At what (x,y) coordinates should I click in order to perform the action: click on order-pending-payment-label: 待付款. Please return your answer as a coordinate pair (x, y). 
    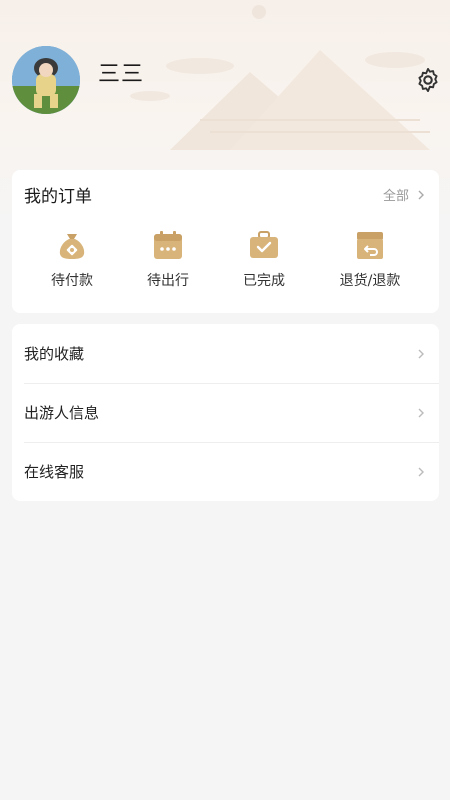
    Looking at the image, I should click on (72, 281).